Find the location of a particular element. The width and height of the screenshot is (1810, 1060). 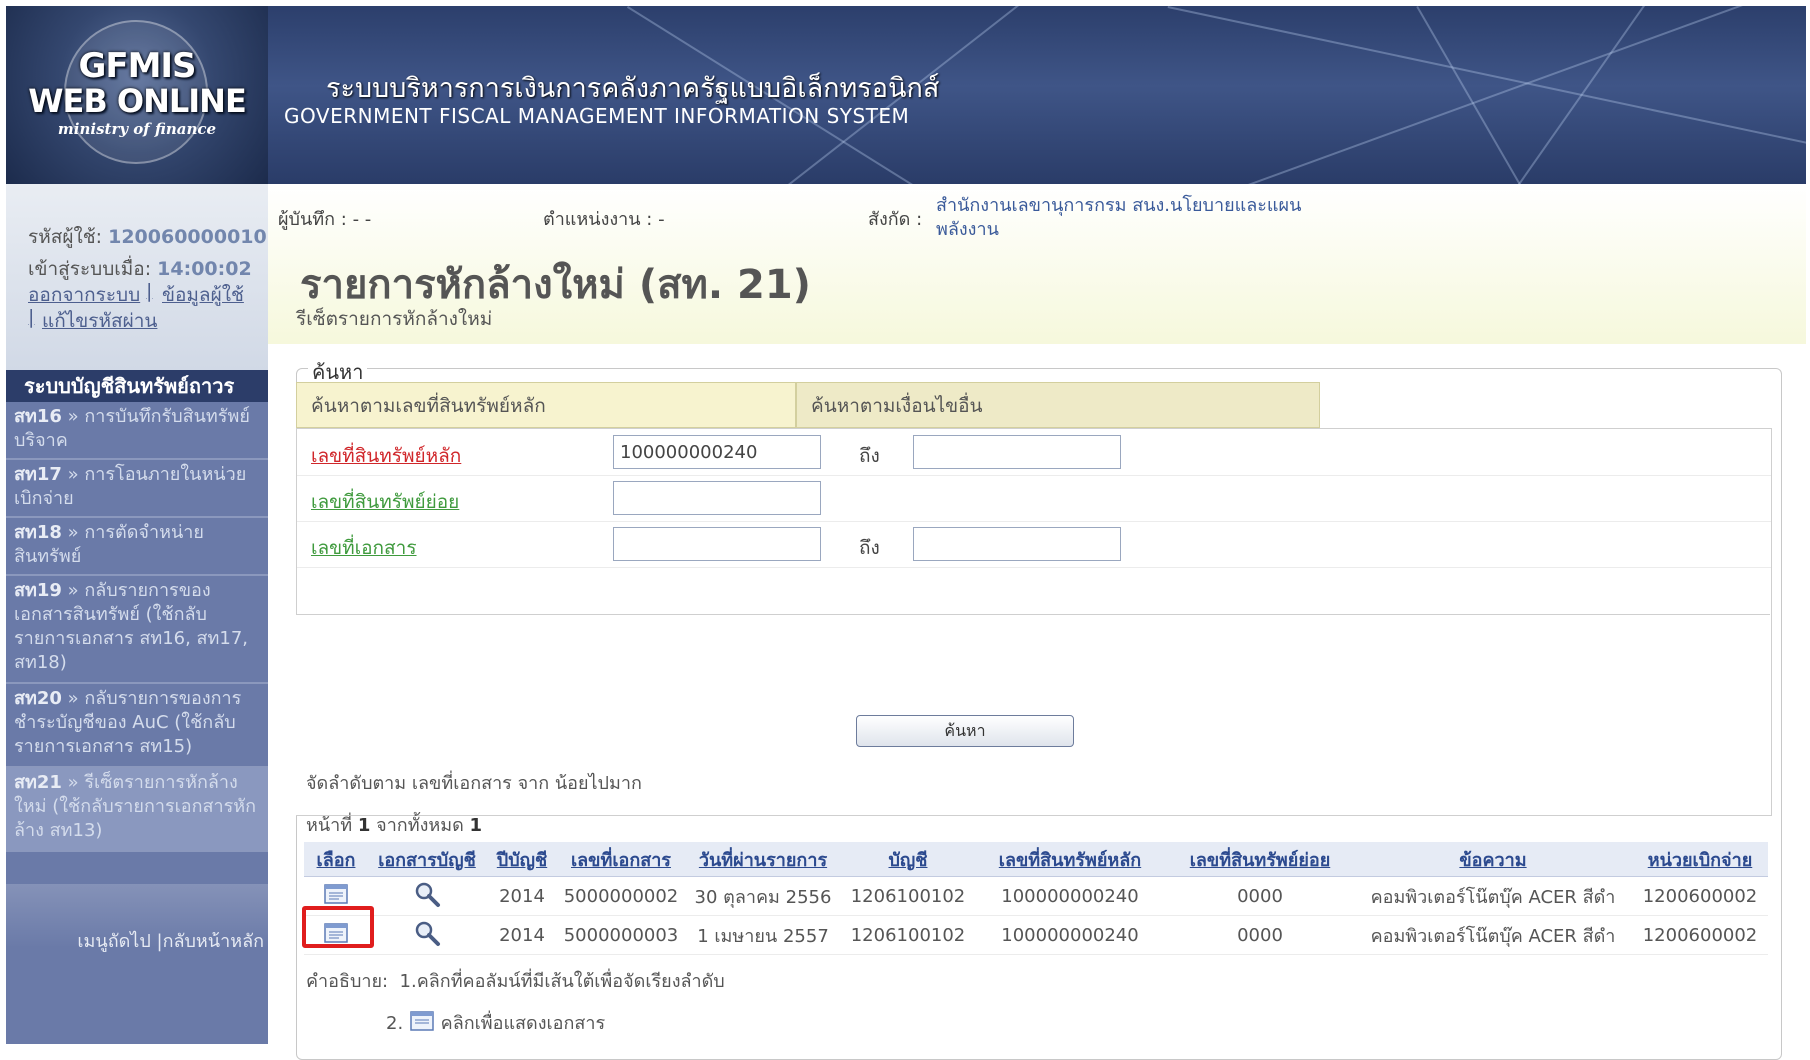

change-password-link: แก้ไขรหัสผ่าน is located at coordinates (99, 321).